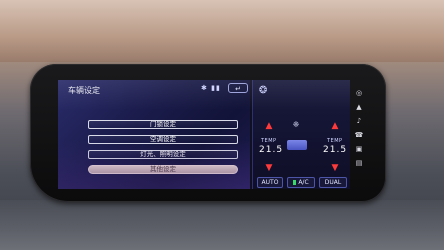  I want to click on left-temp-down-icon: ▼, so click(269, 168).